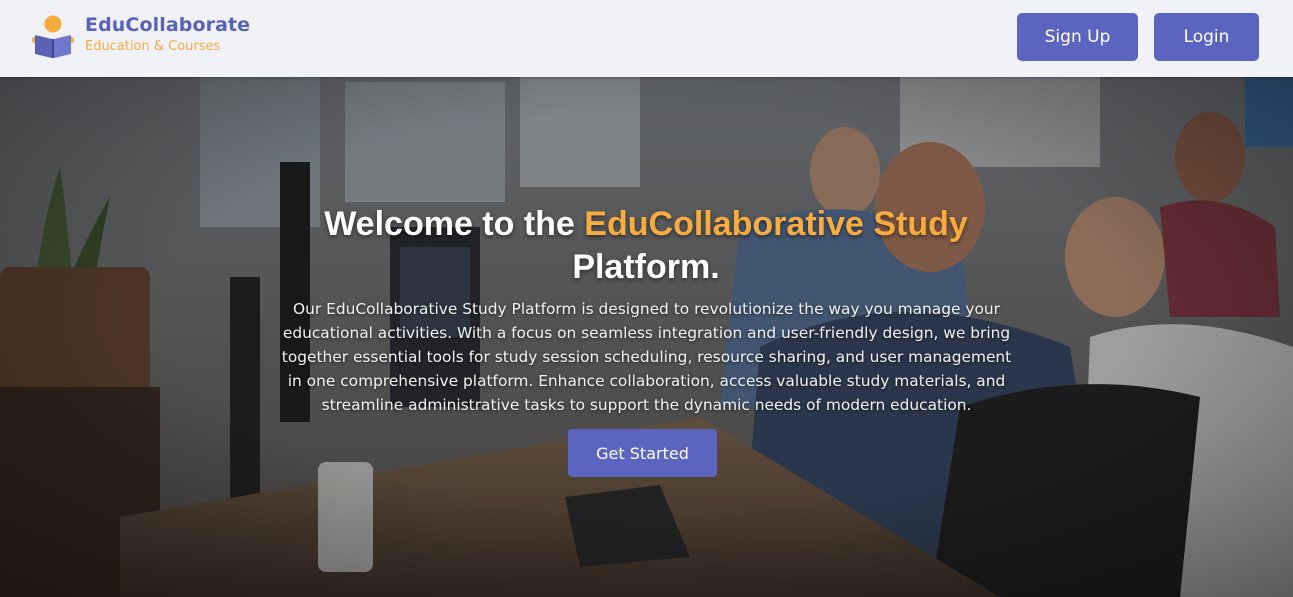  Describe the element at coordinates (1206, 37) in the screenshot. I see `login-button: Login` at that location.